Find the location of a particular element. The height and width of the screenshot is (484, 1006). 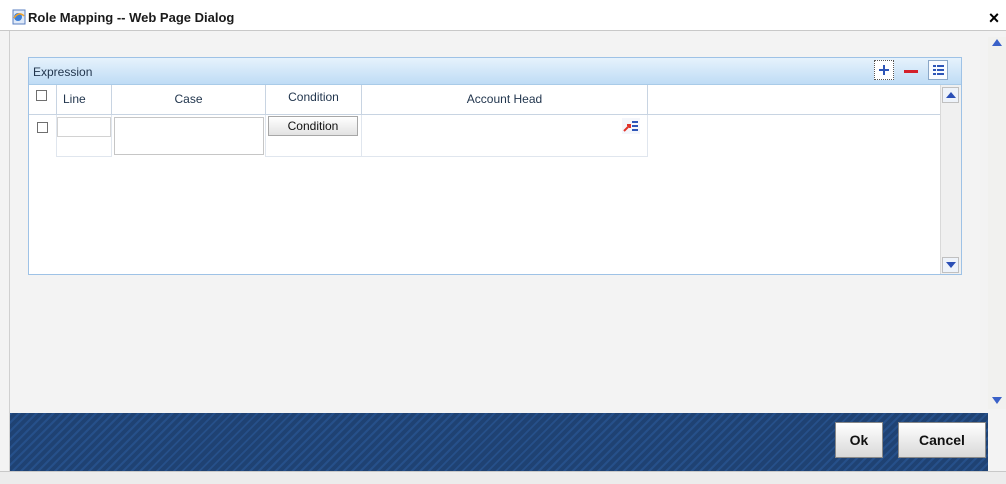

add-row-icon is located at coordinates (884, 70).